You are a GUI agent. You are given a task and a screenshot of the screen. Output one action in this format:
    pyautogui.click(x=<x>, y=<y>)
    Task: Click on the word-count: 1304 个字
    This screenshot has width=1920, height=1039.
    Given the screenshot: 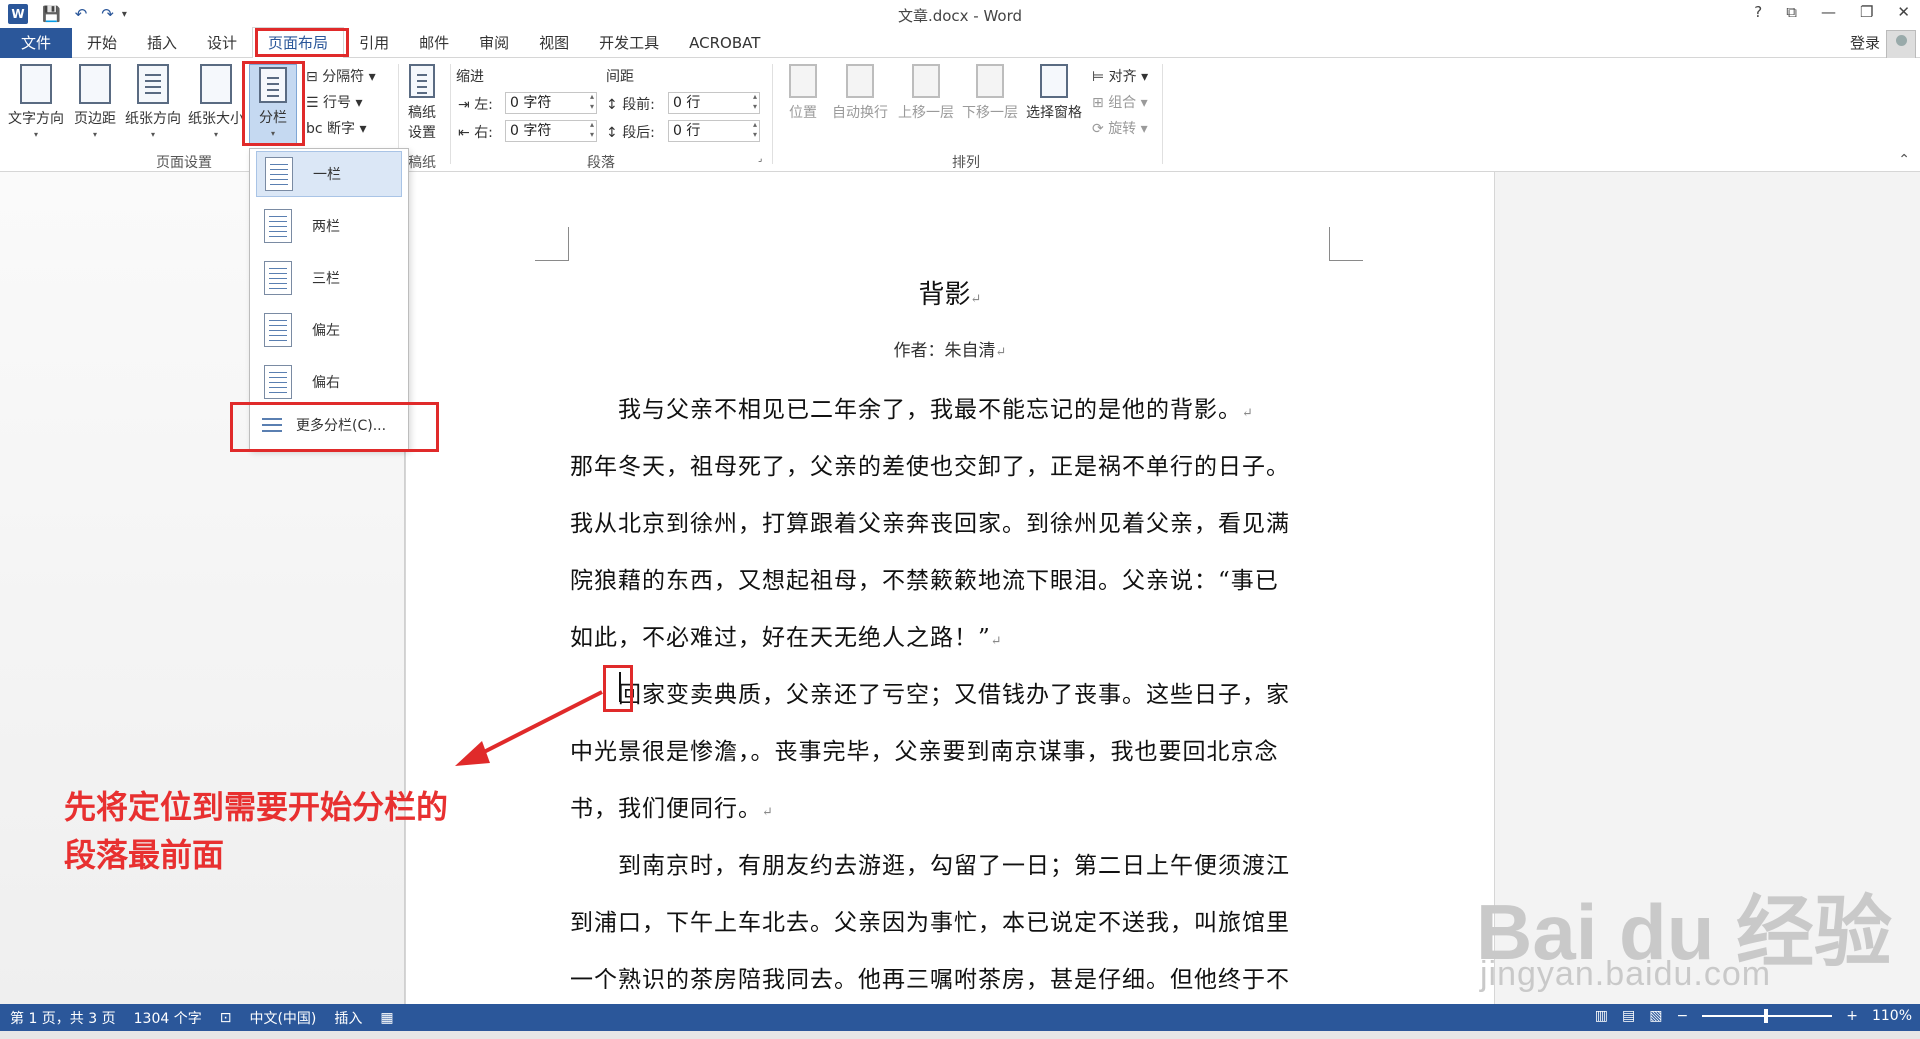 What is the action you would take?
    pyautogui.click(x=168, y=1018)
    